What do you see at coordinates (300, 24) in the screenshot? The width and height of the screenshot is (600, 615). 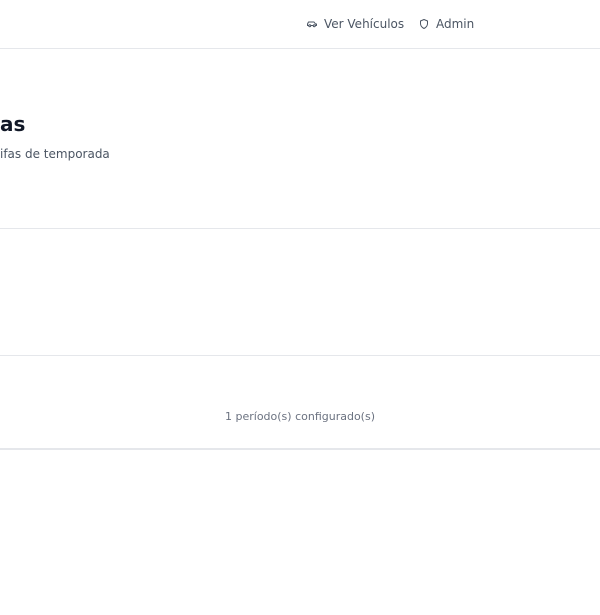 I see `top-navigation-bar: Ver Vehículos Admin` at bounding box center [300, 24].